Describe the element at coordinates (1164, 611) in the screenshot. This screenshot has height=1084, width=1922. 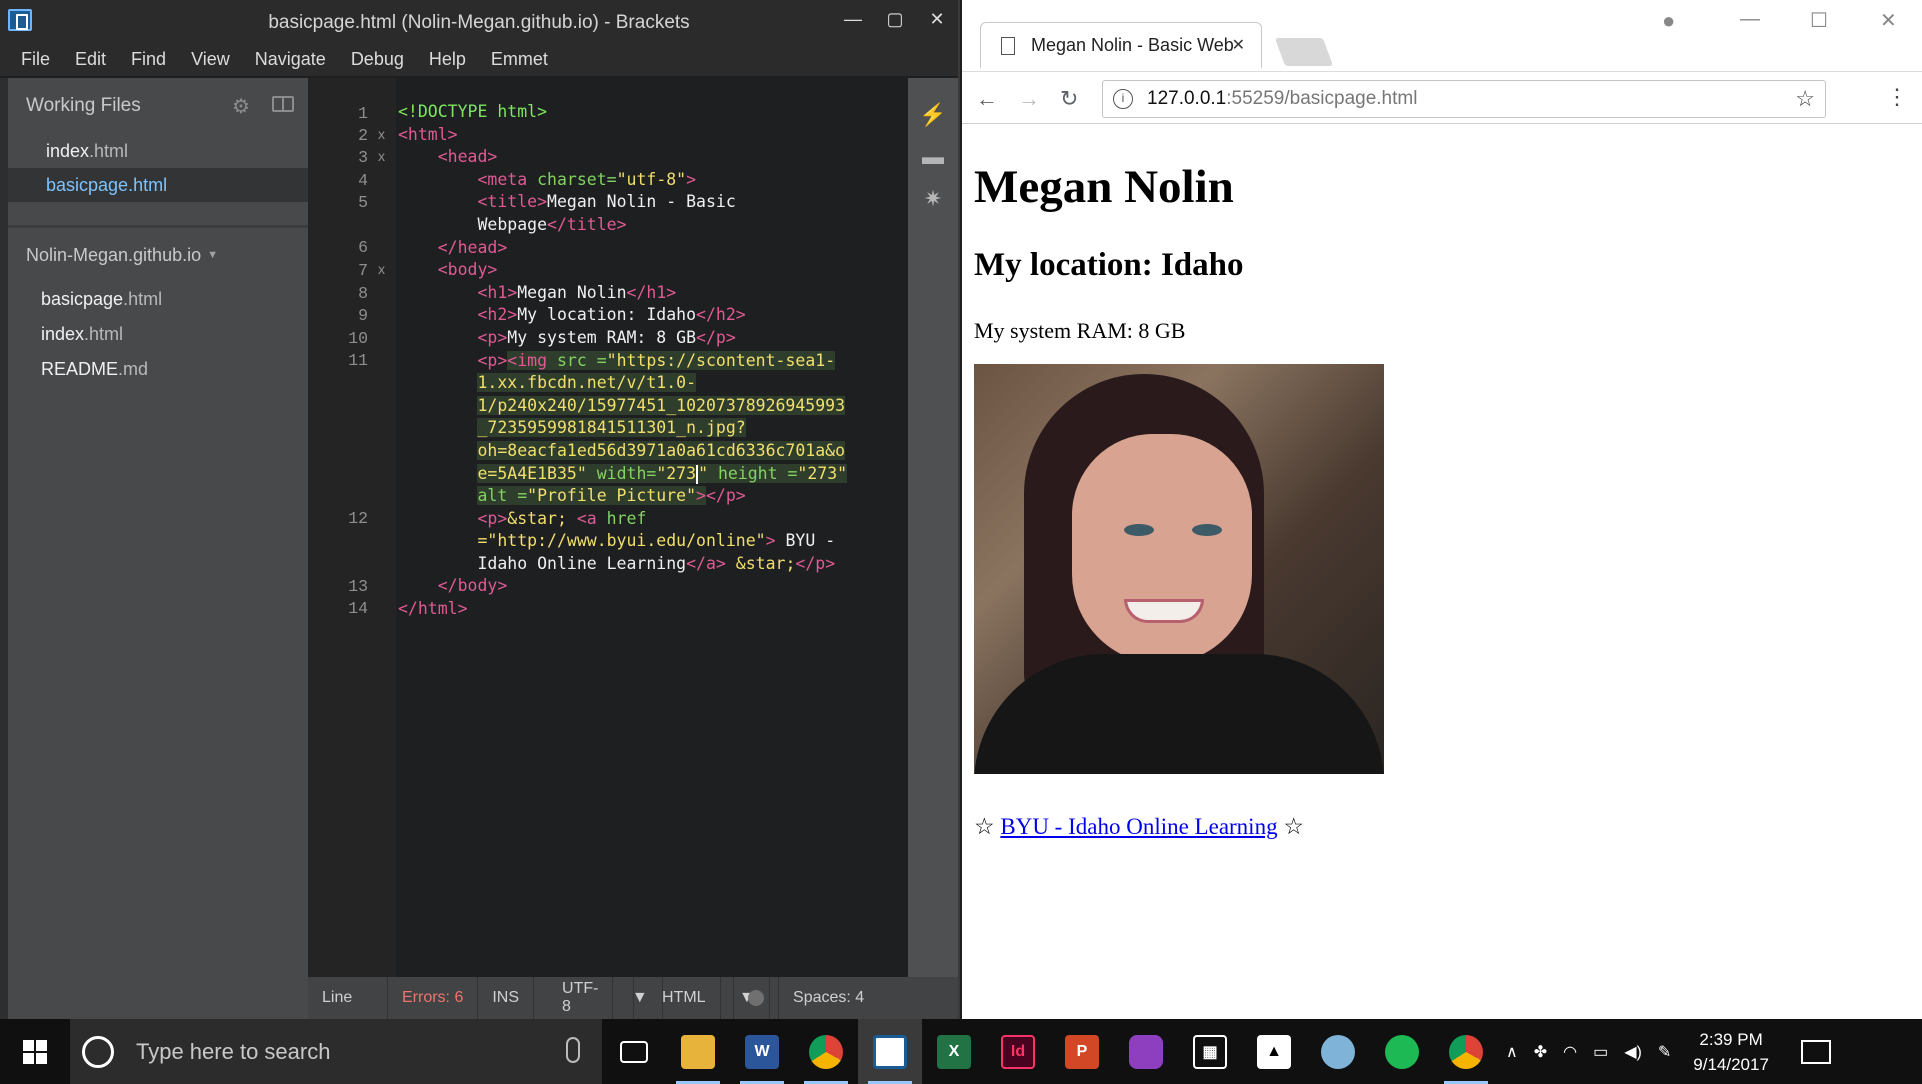
I see `photo-smile` at that location.